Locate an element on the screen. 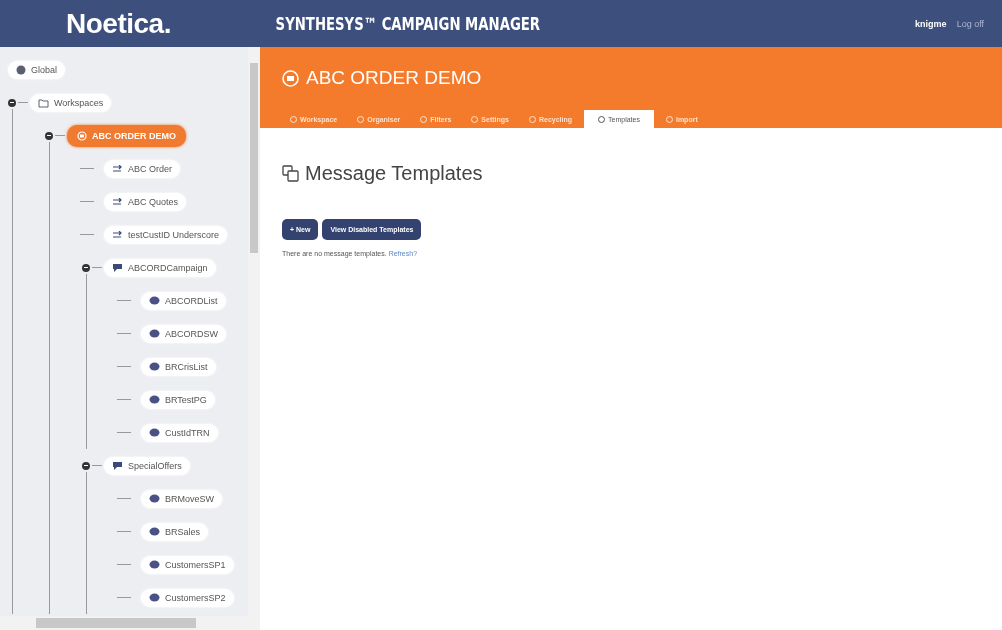  tree-item: ABCORDSW is located at coordinates (183, 333).